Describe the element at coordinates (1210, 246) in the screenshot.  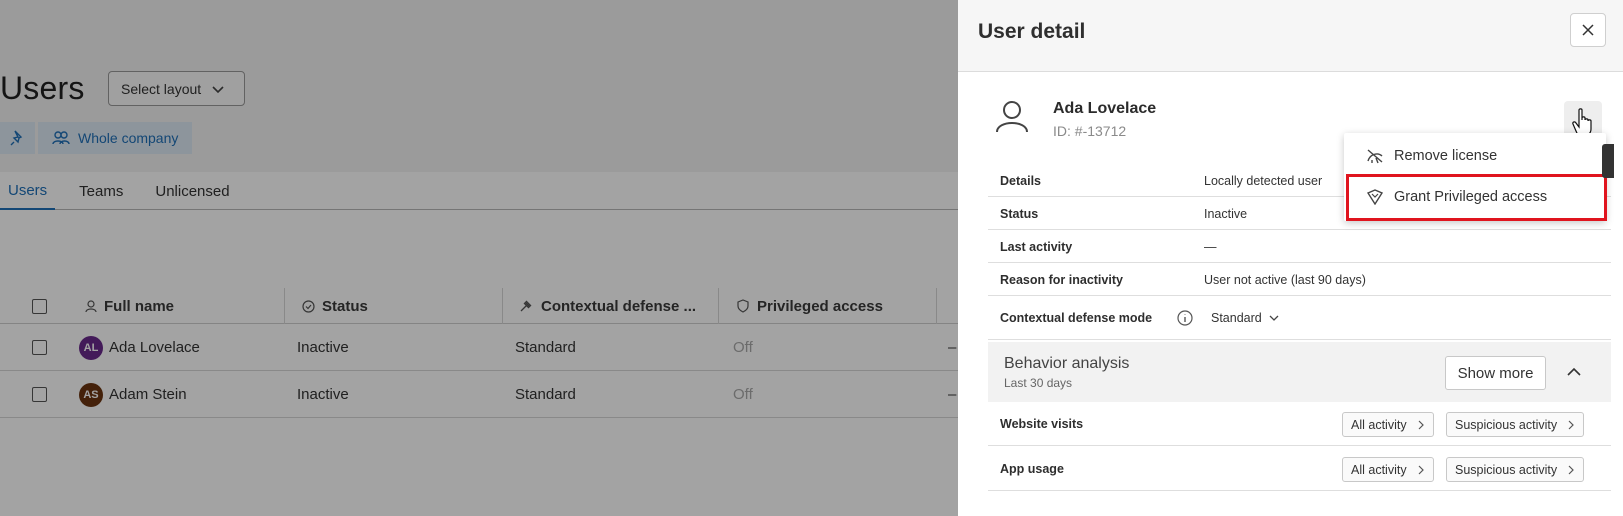
I see `detail-value: —` at that location.